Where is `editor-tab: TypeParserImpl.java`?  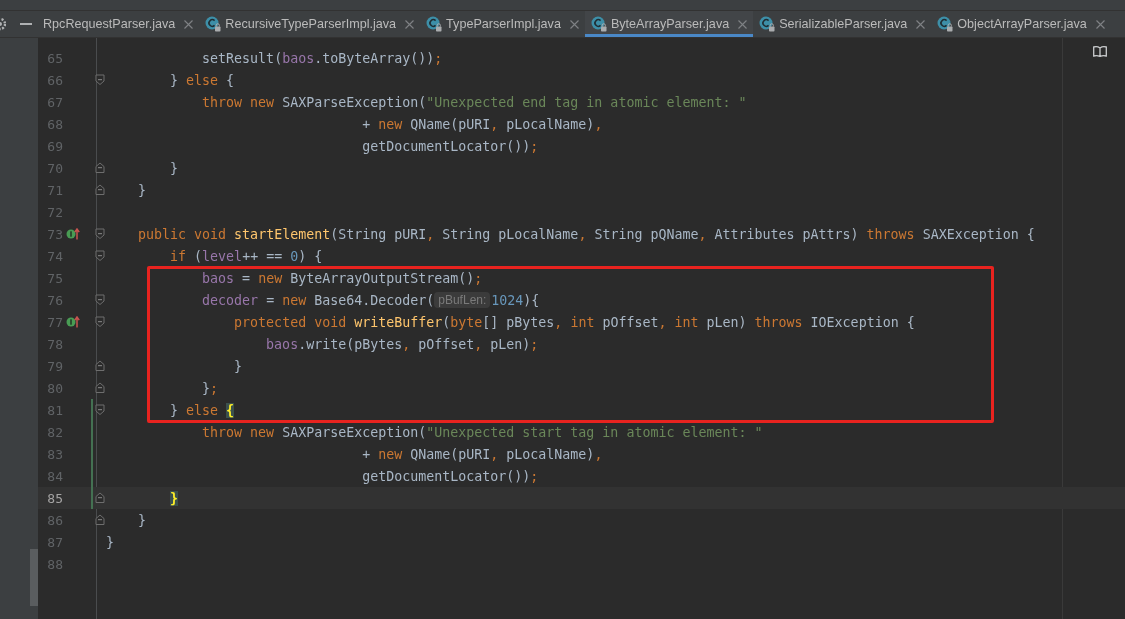
editor-tab: TypeParserImpl.java is located at coordinates (502, 24).